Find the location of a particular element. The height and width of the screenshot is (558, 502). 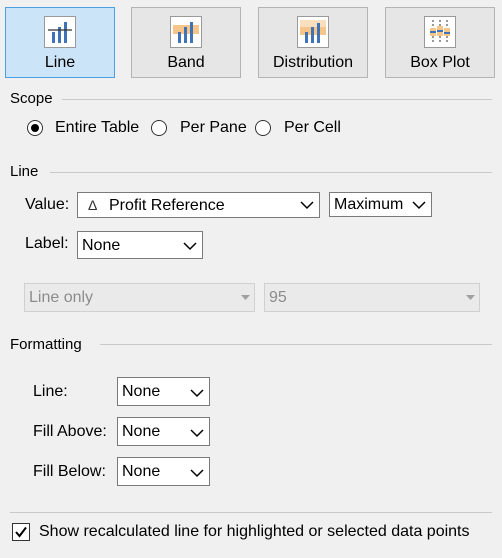

tab-box-plot: Box Plot is located at coordinates (440, 42).